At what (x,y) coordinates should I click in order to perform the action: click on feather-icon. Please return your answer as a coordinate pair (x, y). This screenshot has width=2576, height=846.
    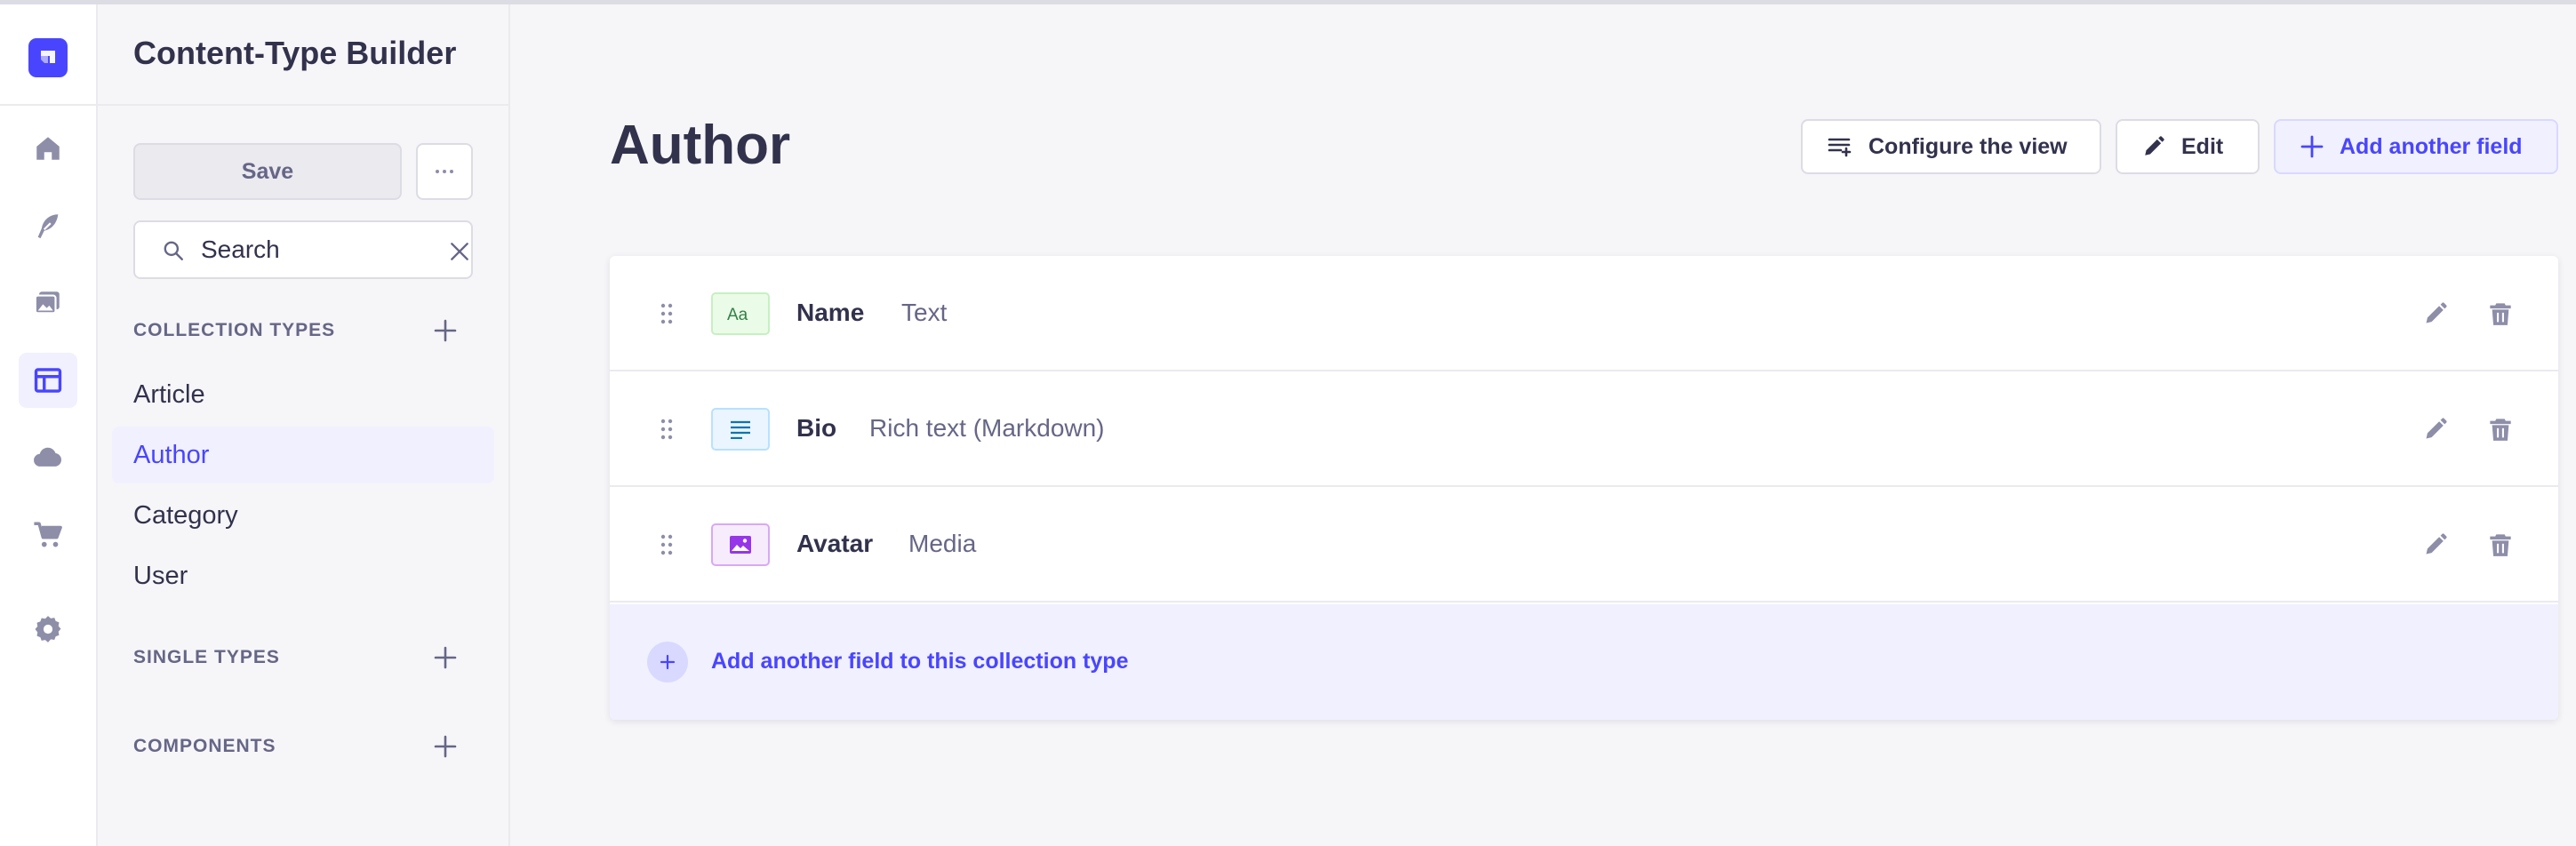
    Looking at the image, I should click on (48, 226).